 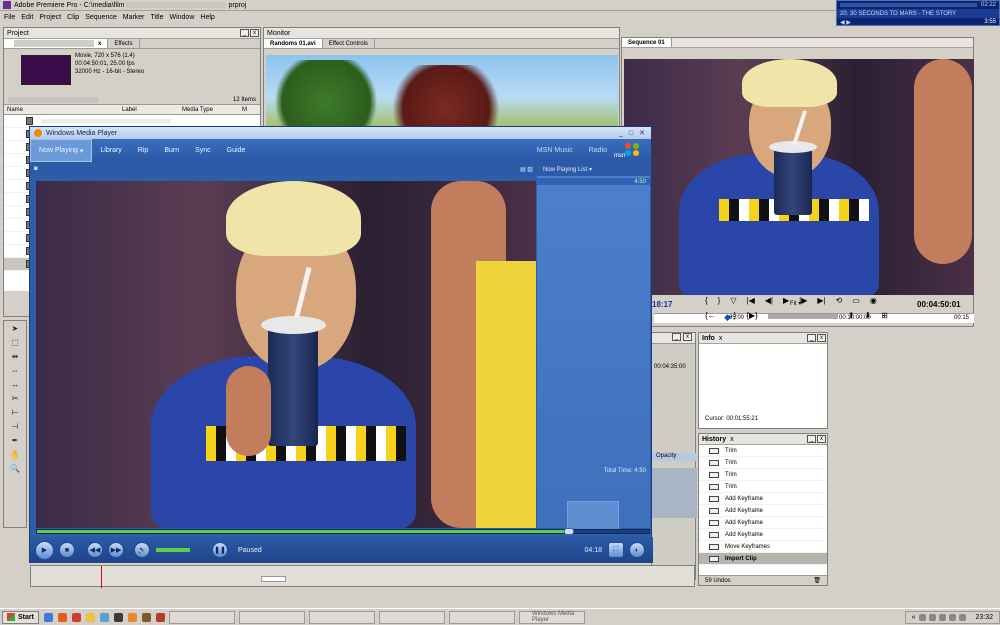 What do you see at coordinates (171, 150) in the screenshot?
I see `tab-burn: Burn` at bounding box center [171, 150].